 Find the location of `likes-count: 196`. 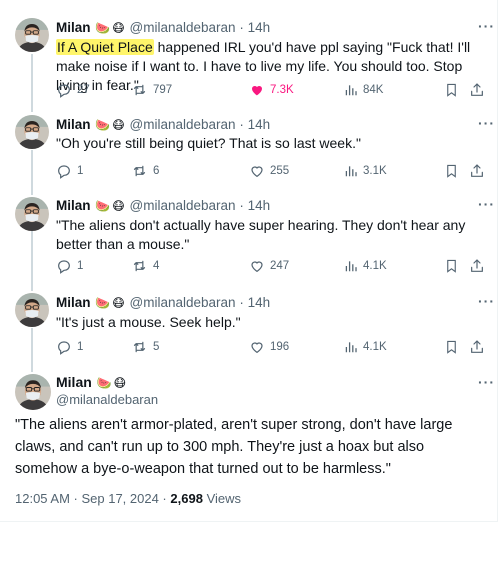

likes-count: 196 is located at coordinates (280, 347).